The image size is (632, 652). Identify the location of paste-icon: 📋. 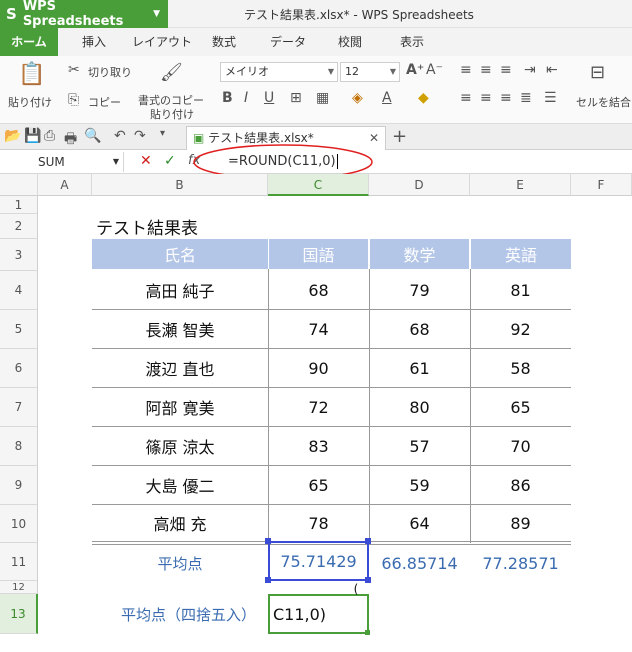
(32, 74).